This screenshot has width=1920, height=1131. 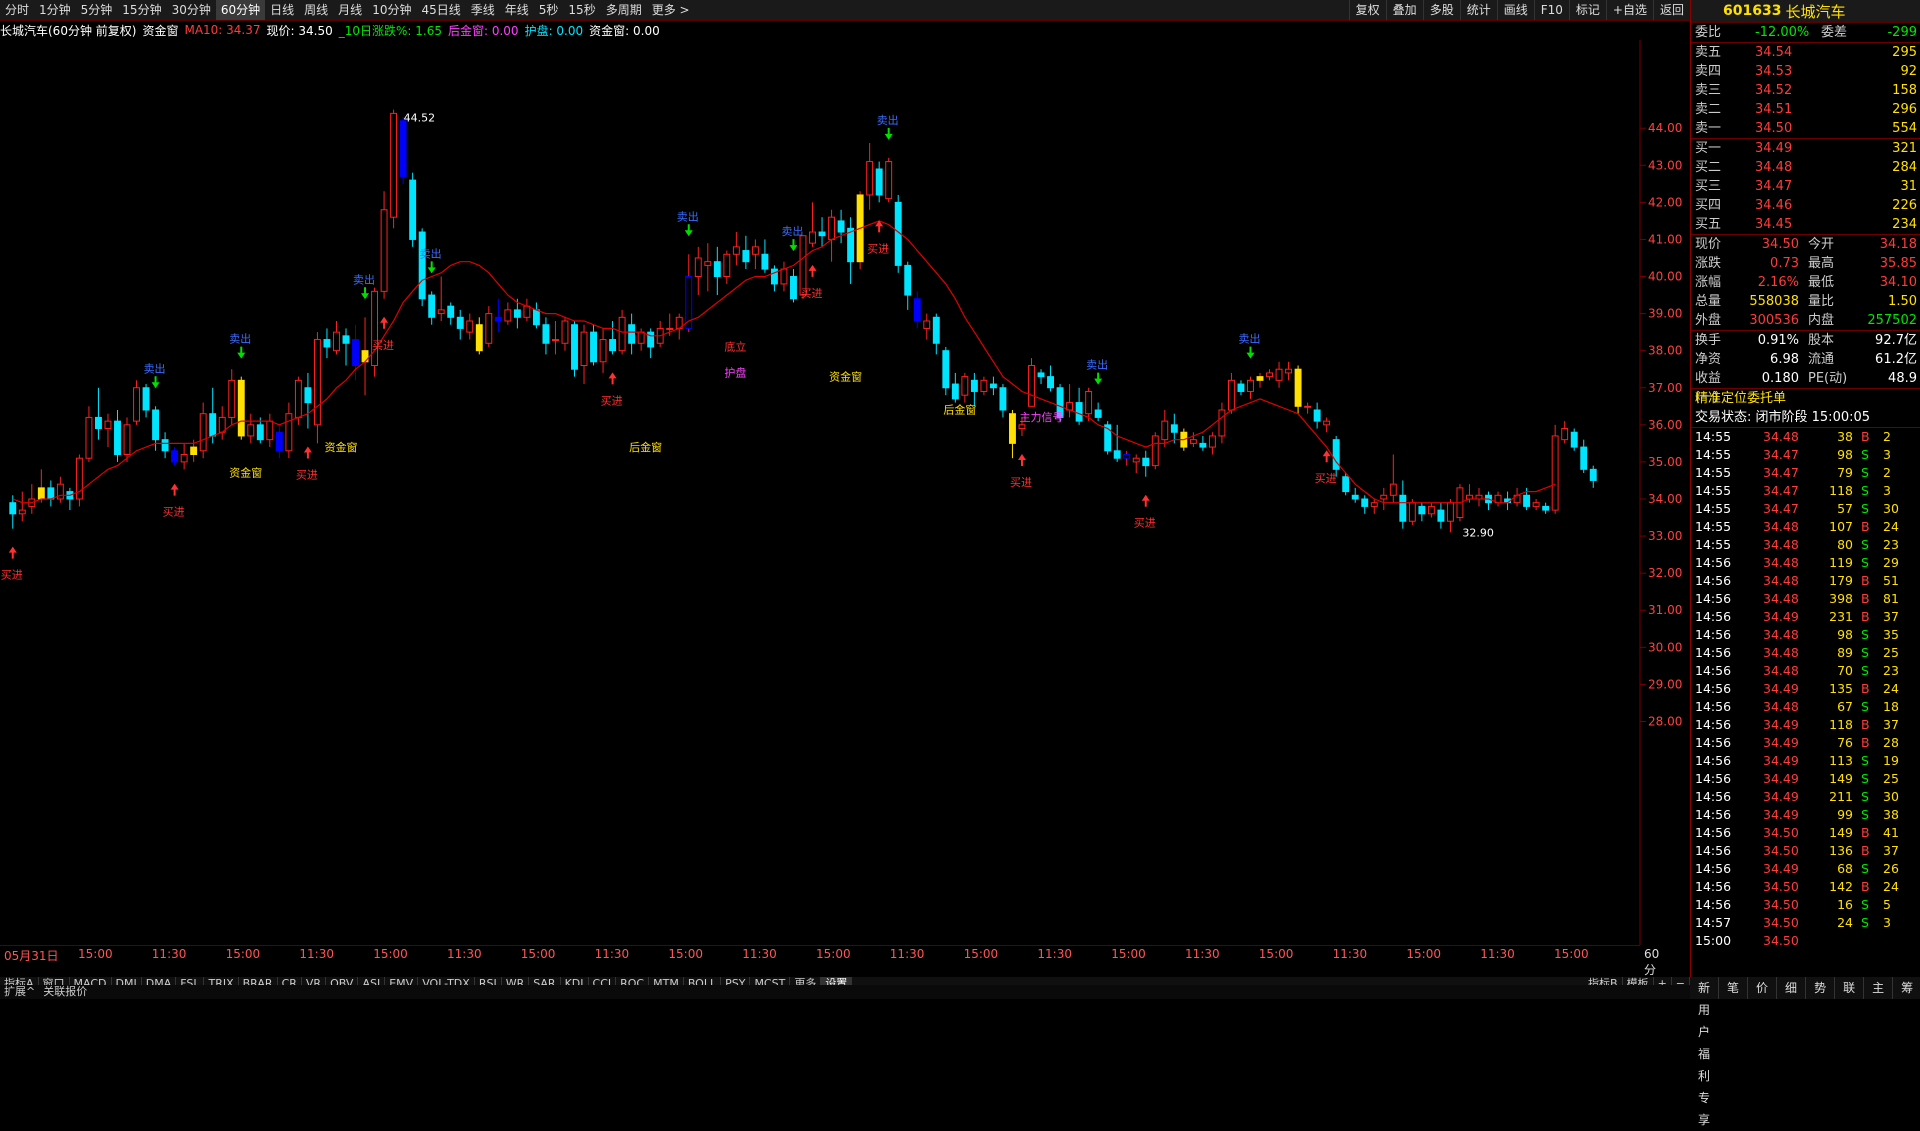 What do you see at coordinates (141, 10) in the screenshot?
I see `period-tab: 15分钟` at bounding box center [141, 10].